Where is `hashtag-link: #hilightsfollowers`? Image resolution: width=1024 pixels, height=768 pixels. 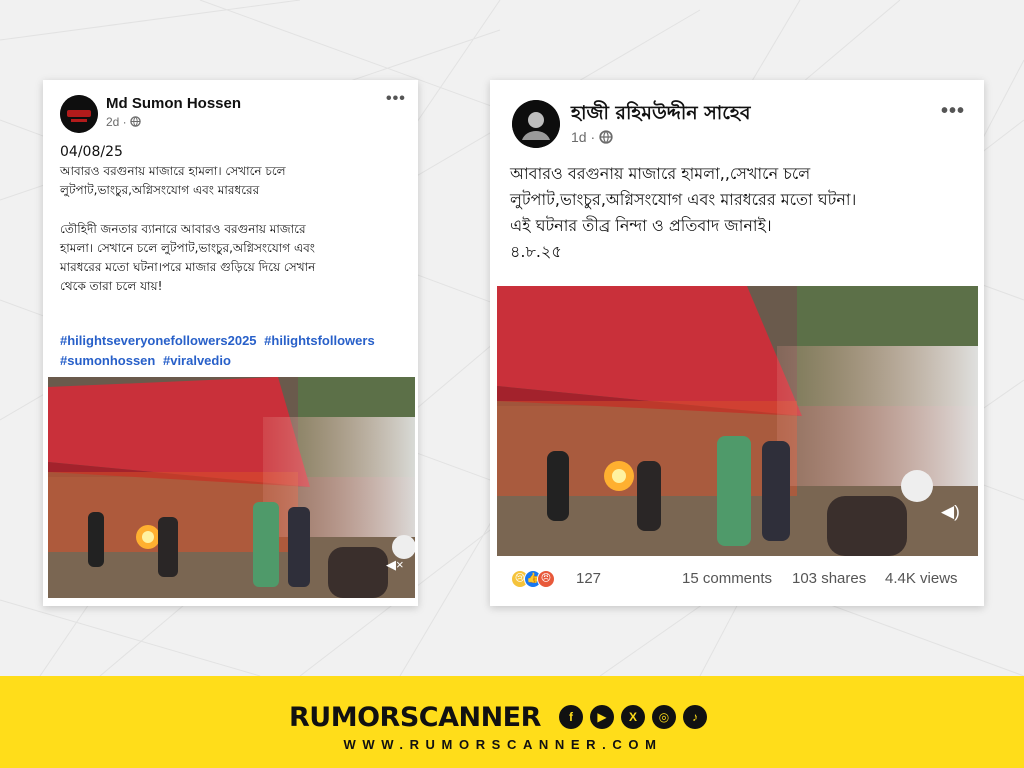 hashtag-link: #hilightsfollowers is located at coordinates (319, 340).